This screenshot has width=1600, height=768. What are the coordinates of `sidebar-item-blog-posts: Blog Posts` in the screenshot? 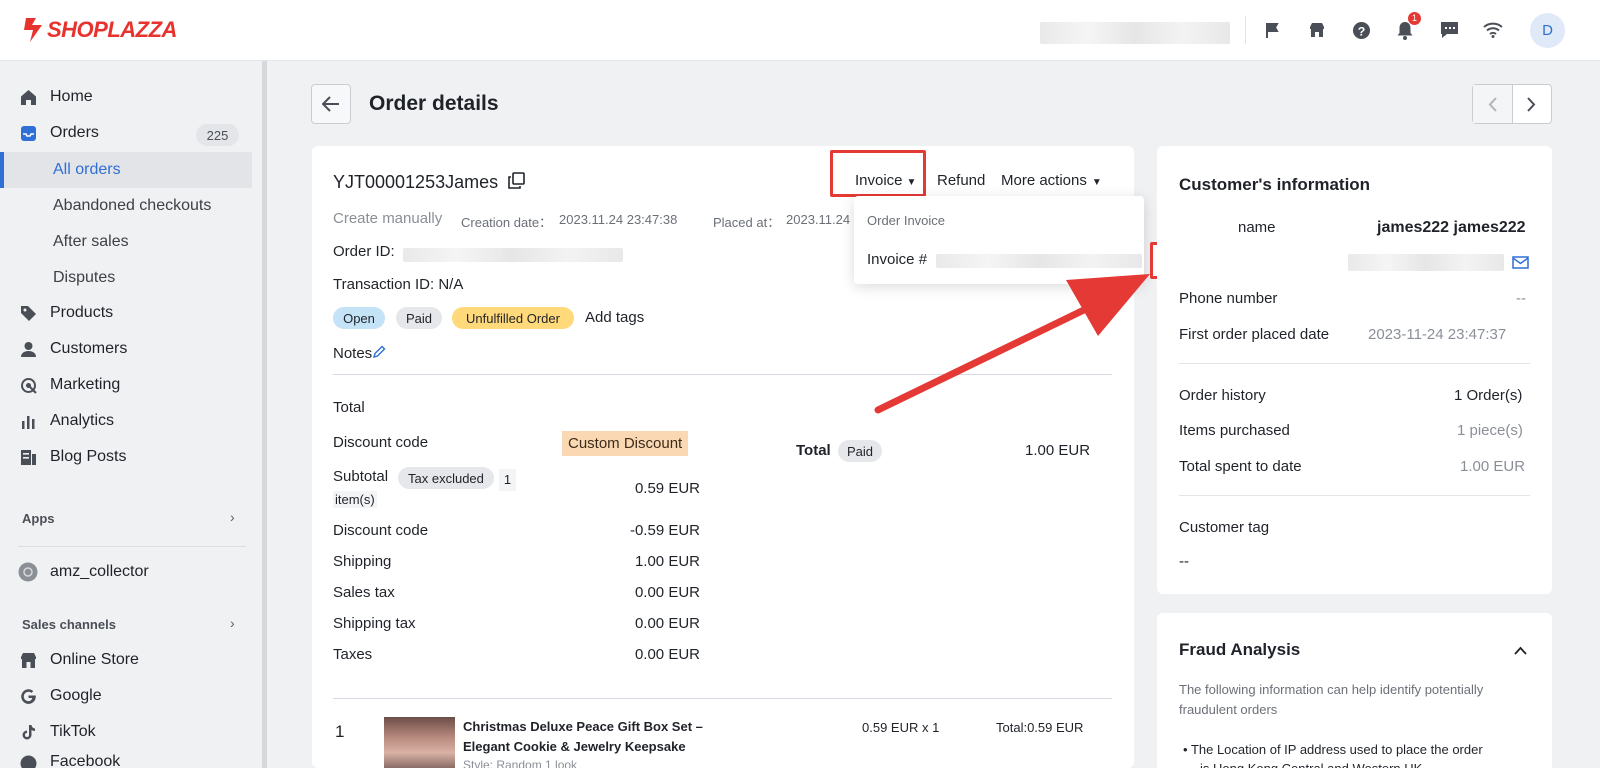 It's located at (135, 457).